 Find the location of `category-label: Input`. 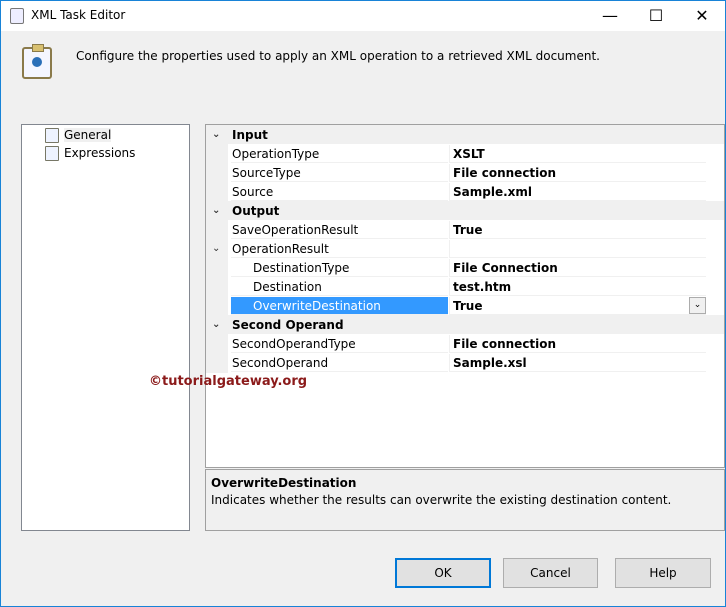

category-label: Input is located at coordinates (250, 134).